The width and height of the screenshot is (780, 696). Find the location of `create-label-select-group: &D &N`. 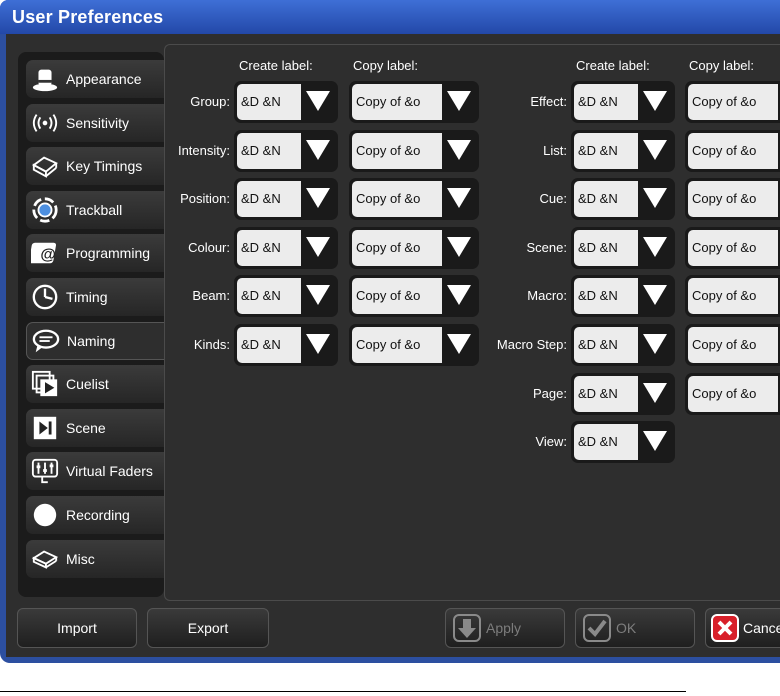

create-label-select-group: &D &N is located at coordinates (286, 102).